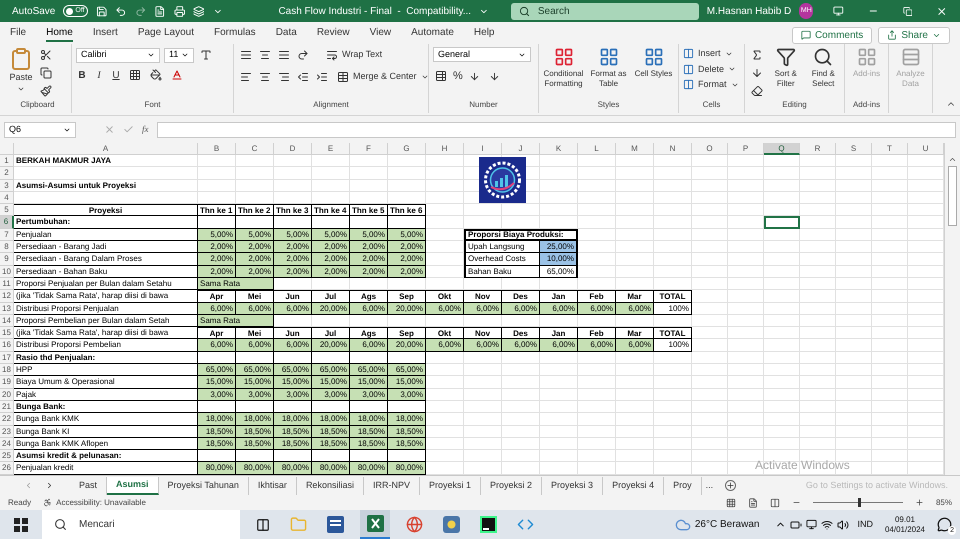 Image resolution: width=960 pixels, height=539 pixels. I want to click on column-header: I, so click(483, 149).